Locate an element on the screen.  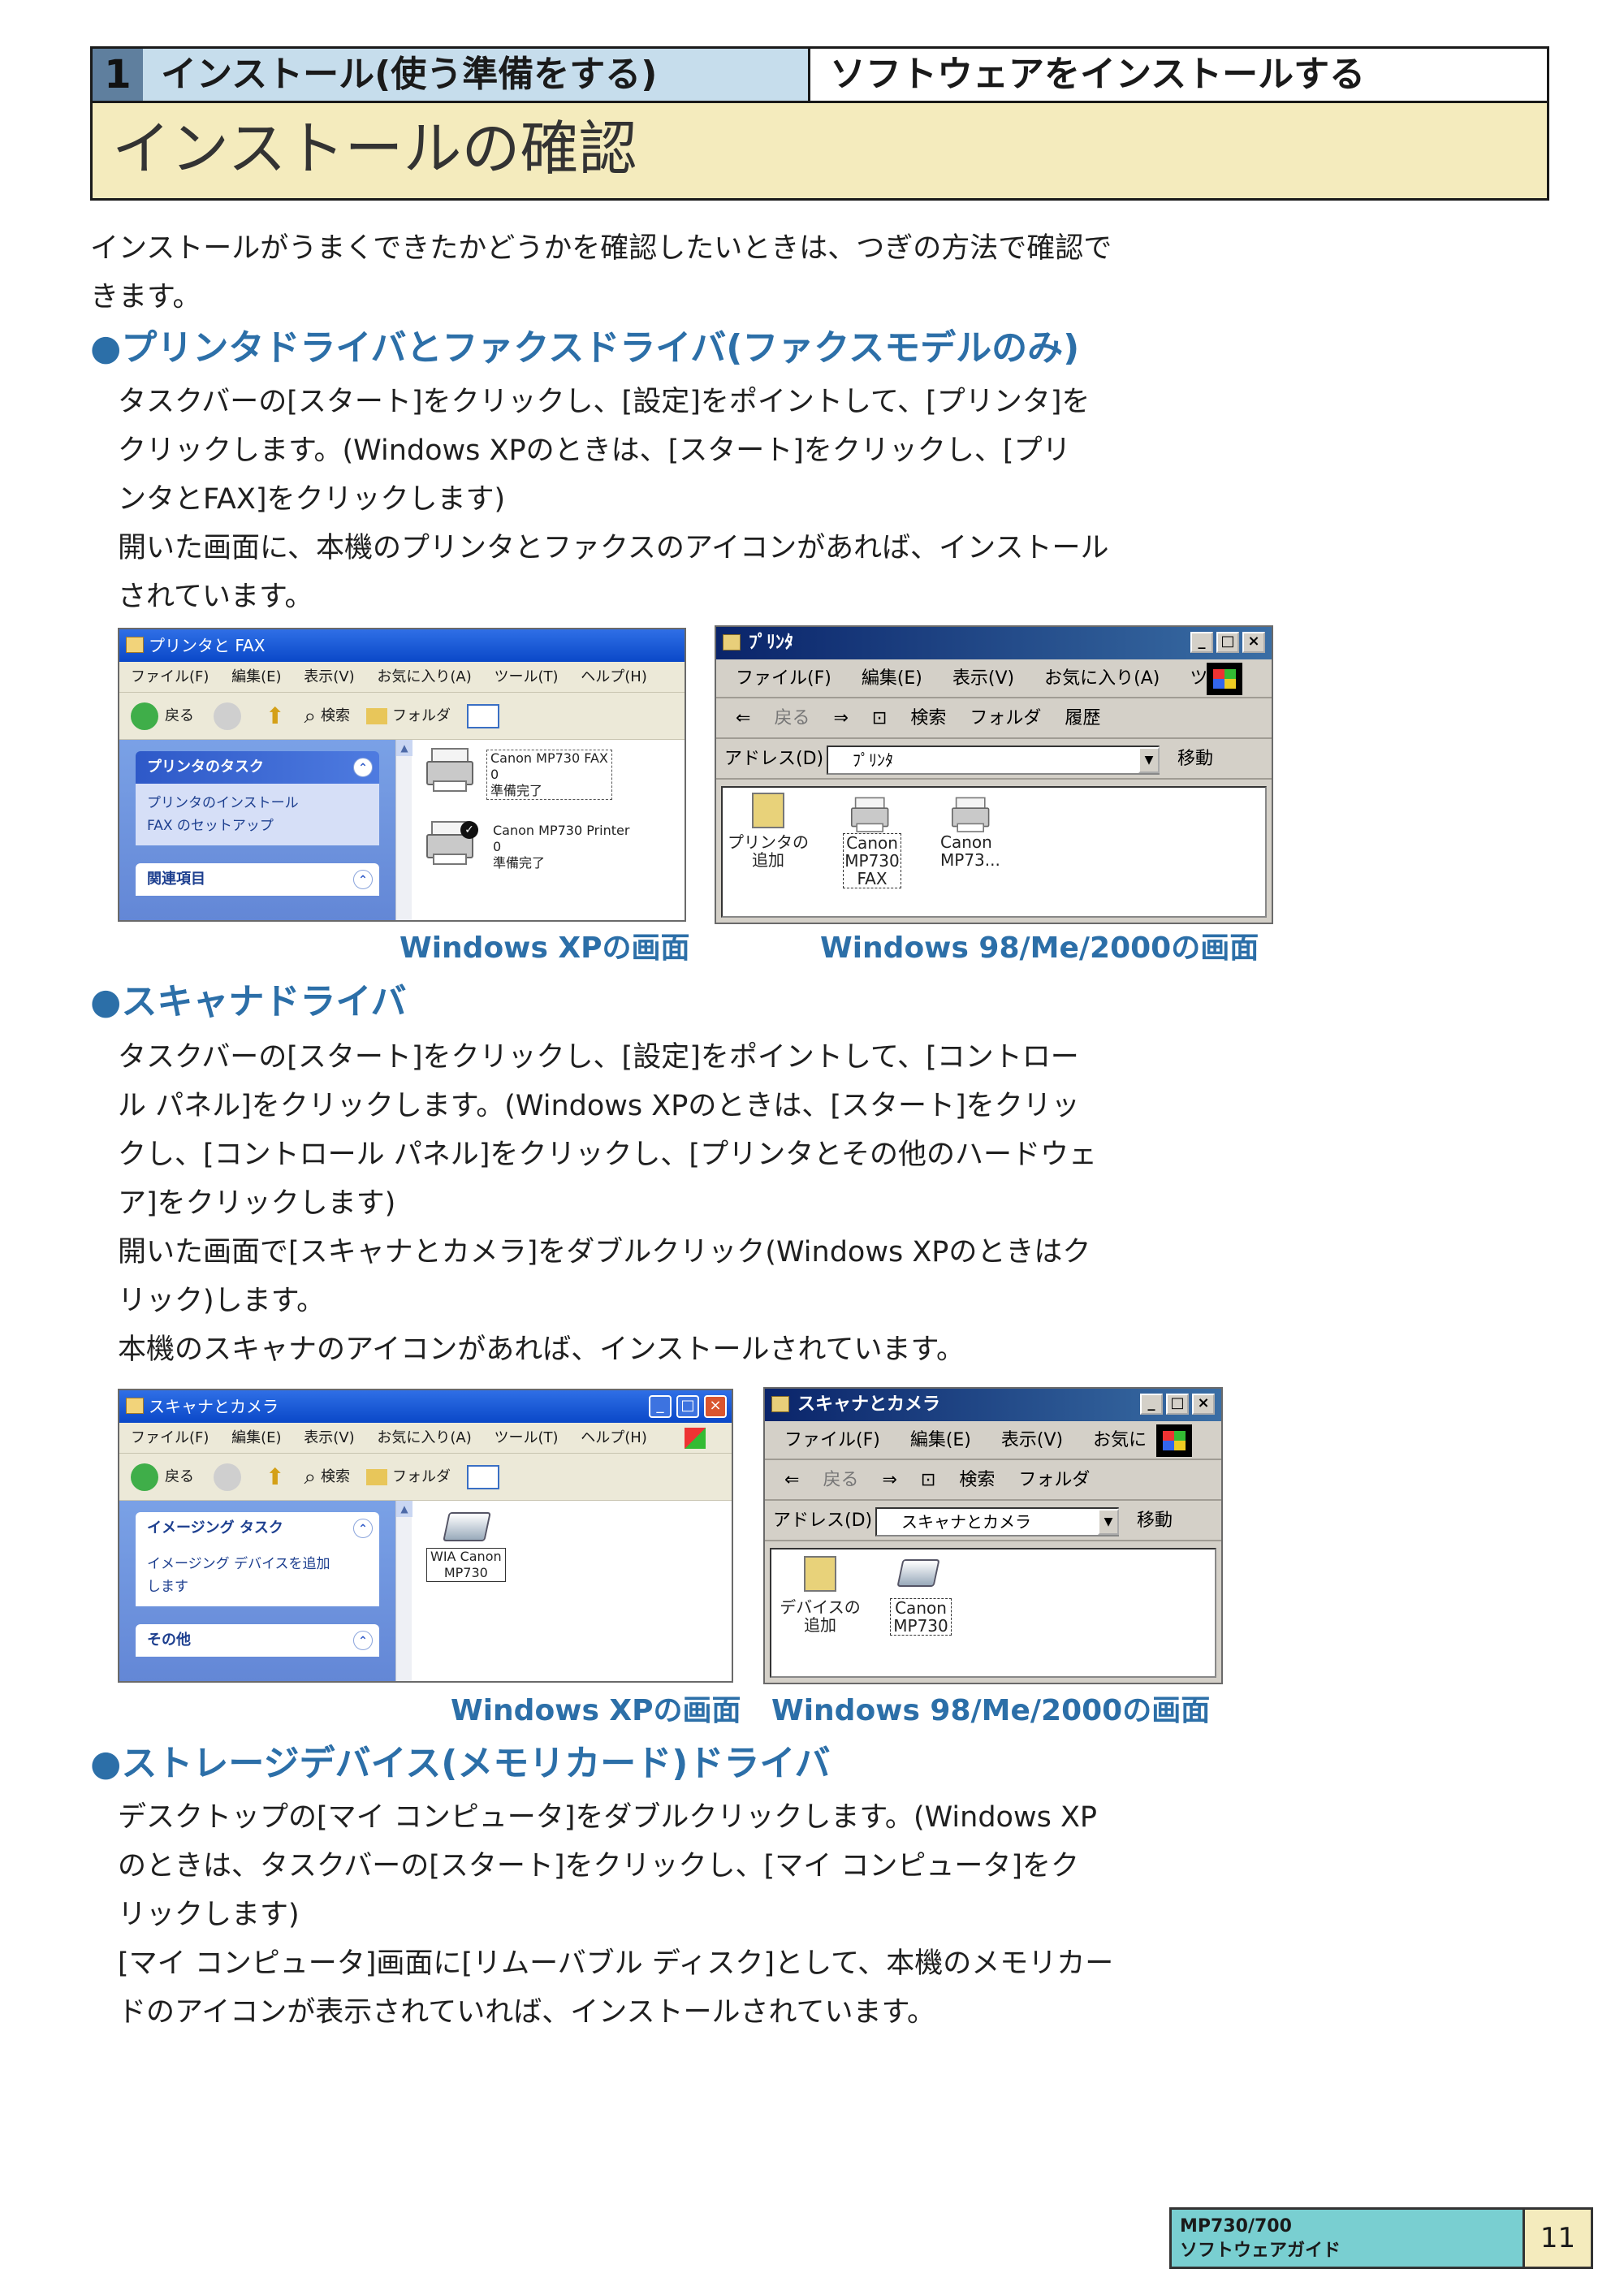
add-device-label: デバイスの追加 is located at coordinates (821, 1616).